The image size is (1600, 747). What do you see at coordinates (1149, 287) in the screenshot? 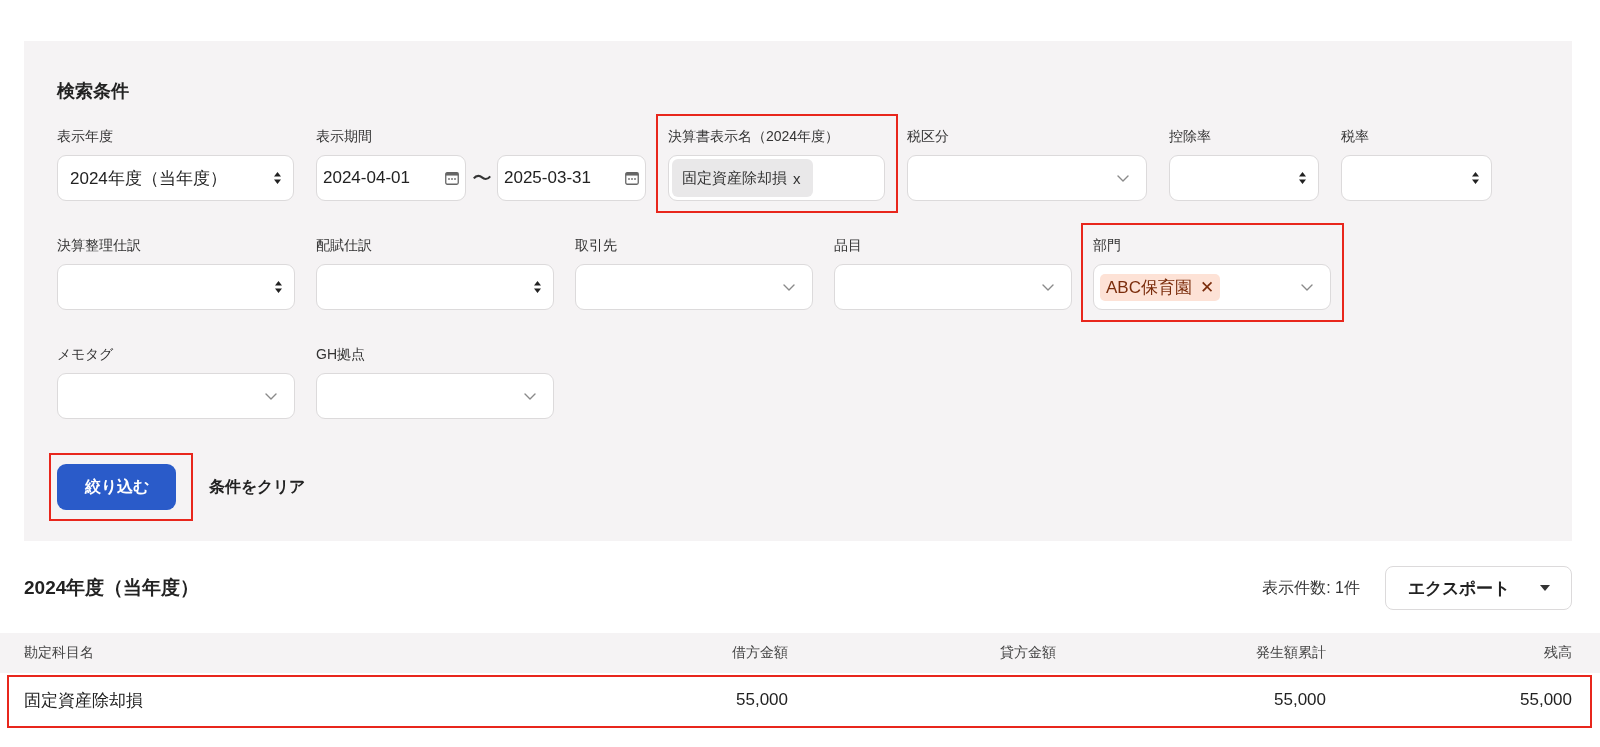
I see `tag-label: ABC保育園` at bounding box center [1149, 287].